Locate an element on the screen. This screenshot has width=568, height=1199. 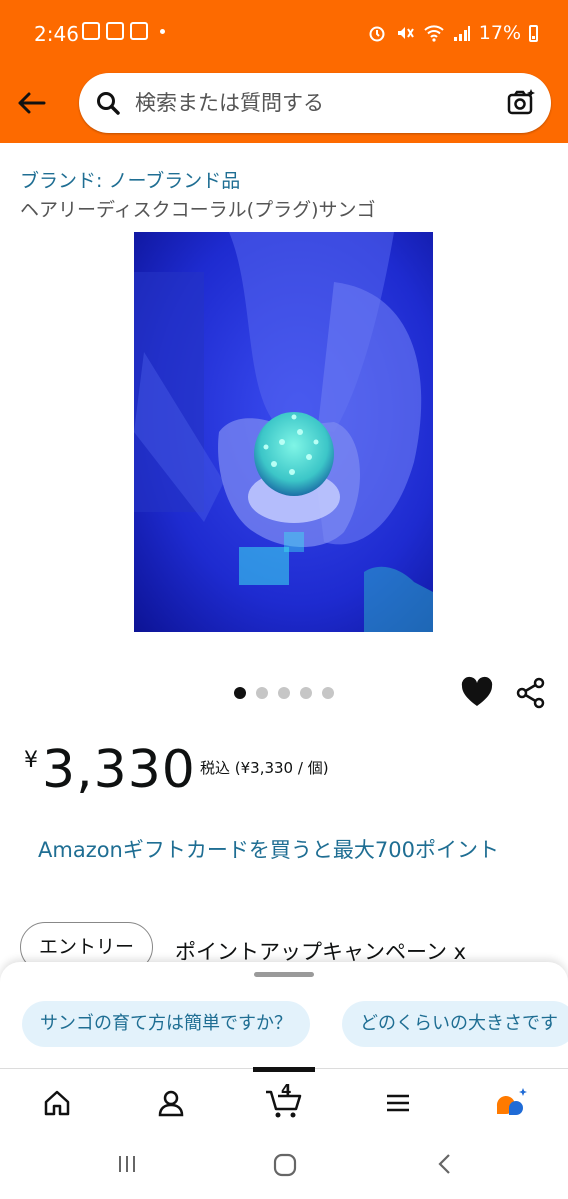
alarm-icon is located at coordinates (377, 34).